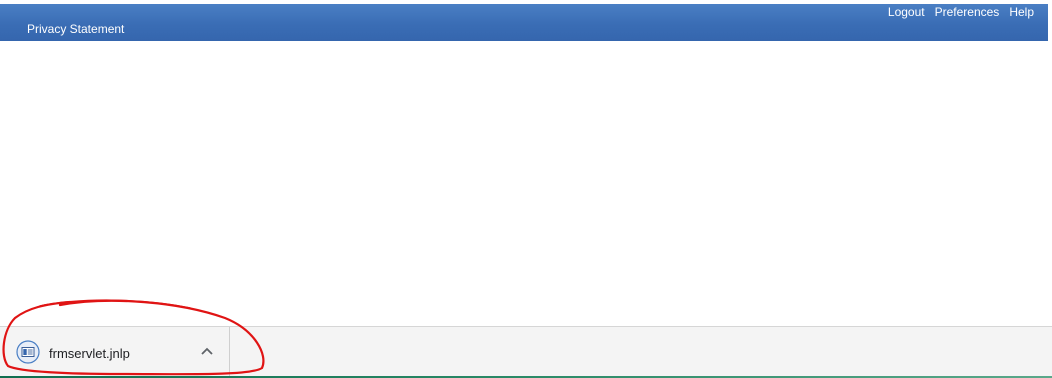  Describe the element at coordinates (207, 351) in the screenshot. I see `chevron-up-icon` at that location.